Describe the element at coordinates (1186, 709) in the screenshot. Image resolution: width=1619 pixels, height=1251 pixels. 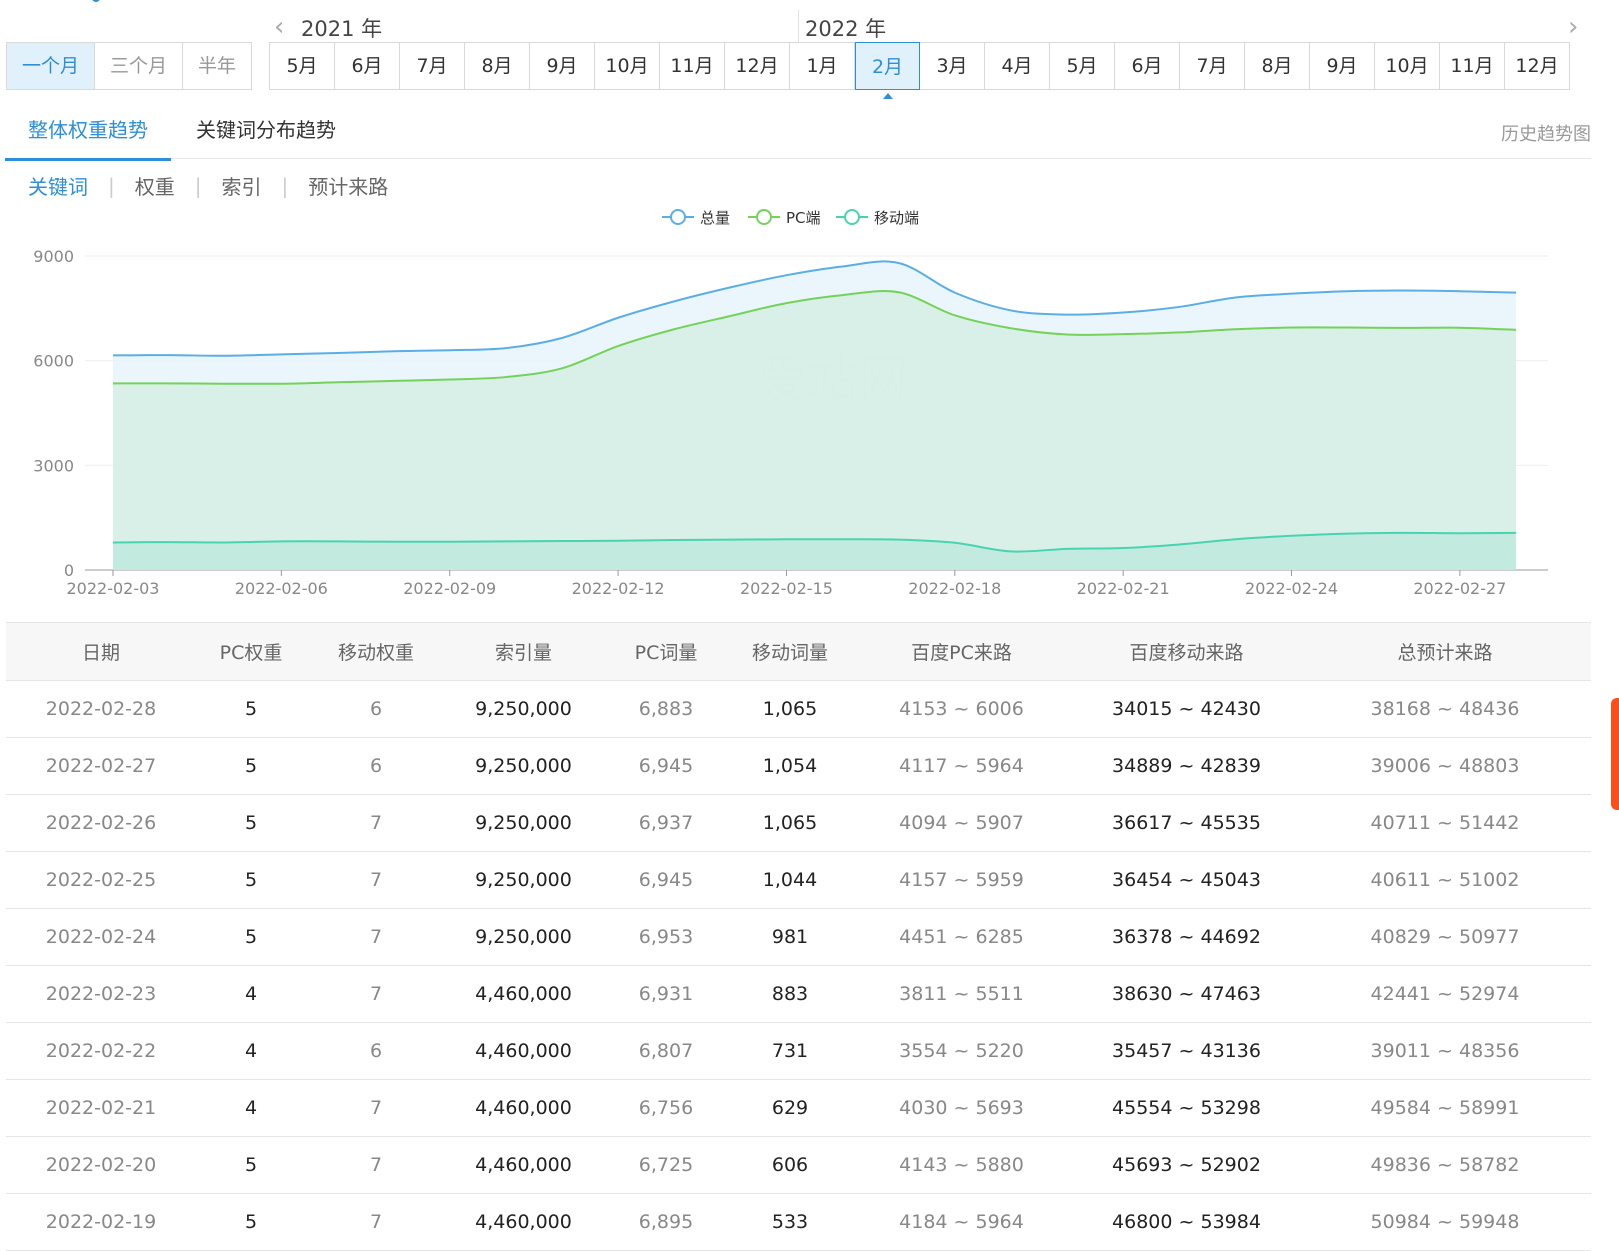
I see `table-cell: 34015 ~ 42430` at that location.